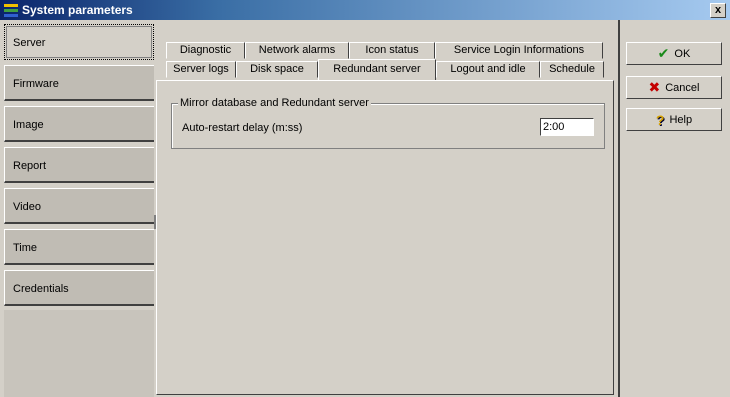 This screenshot has width=730, height=397. What do you see at coordinates (77, 10) in the screenshot?
I see `window-title: System parameters` at bounding box center [77, 10].